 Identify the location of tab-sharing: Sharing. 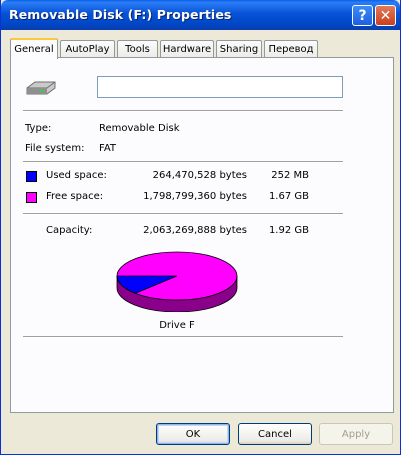
(239, 49).